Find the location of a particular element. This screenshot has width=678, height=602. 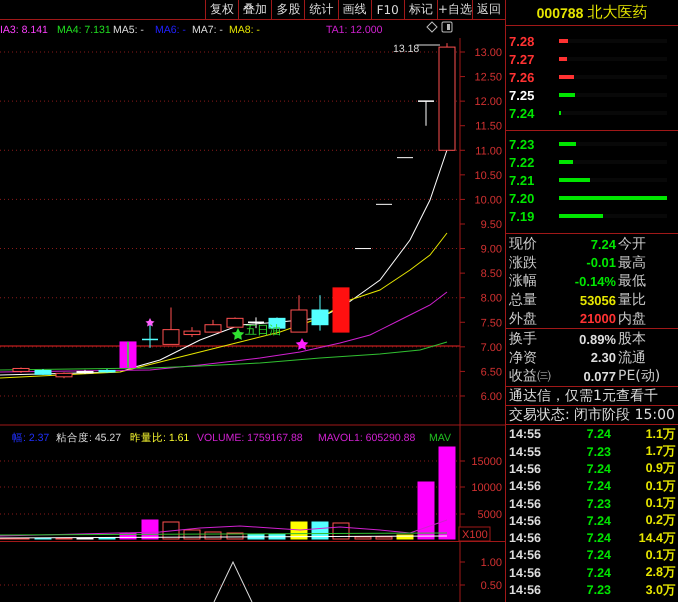

axis-label: 6.00 is located at coordinates (491, 396).